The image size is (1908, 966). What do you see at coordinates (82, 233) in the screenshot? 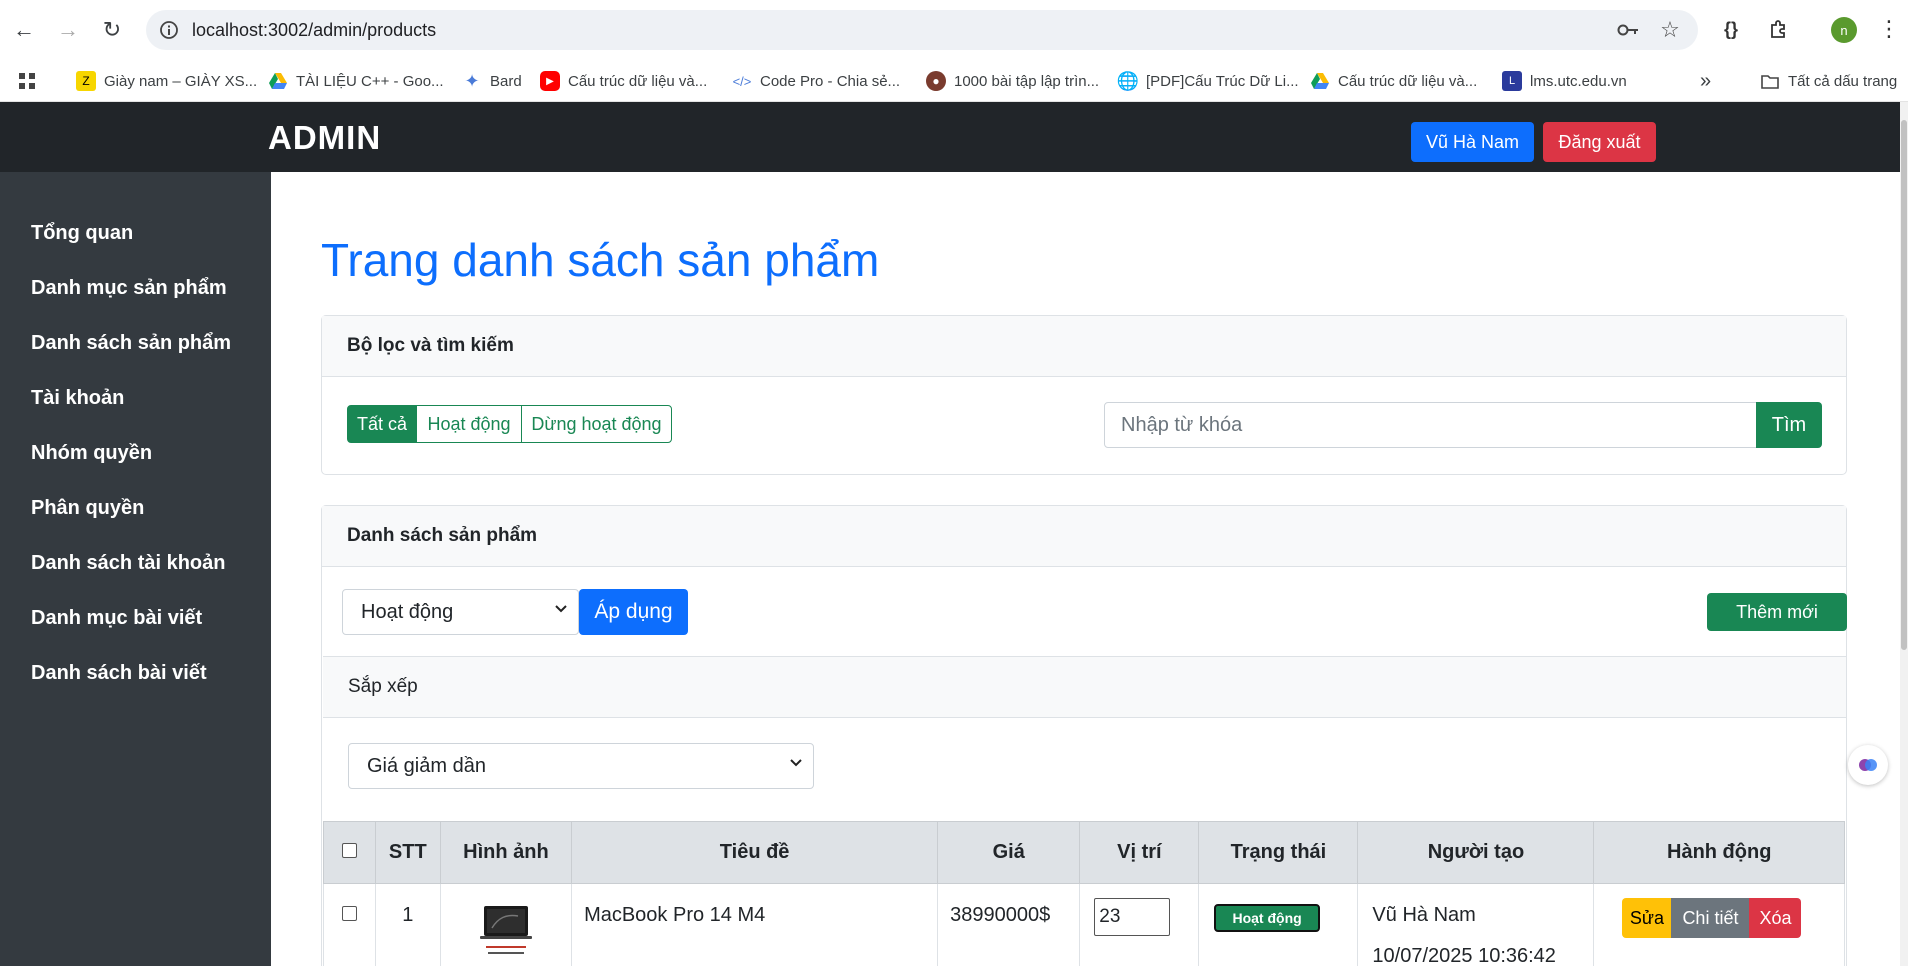
I see `sidebar-item-overview: Tổng quan` at bounding box center [82, 233].